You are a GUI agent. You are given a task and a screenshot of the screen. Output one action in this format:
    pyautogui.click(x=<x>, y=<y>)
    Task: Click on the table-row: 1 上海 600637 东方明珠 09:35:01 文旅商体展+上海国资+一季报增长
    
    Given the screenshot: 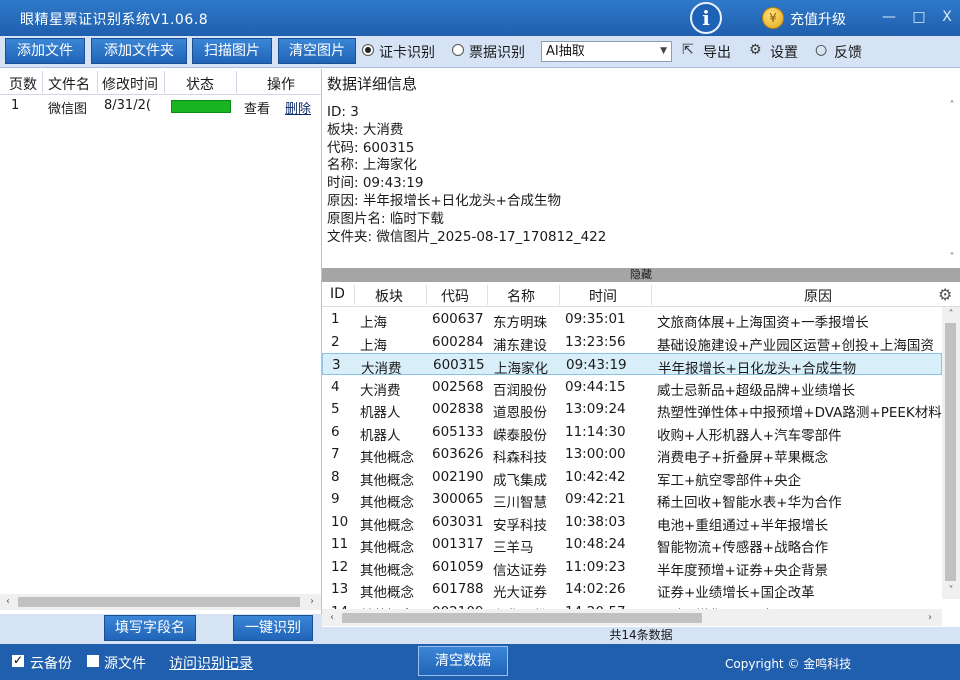 What is the action you would take?
    pyautogui.click(x=632, y=319)
    